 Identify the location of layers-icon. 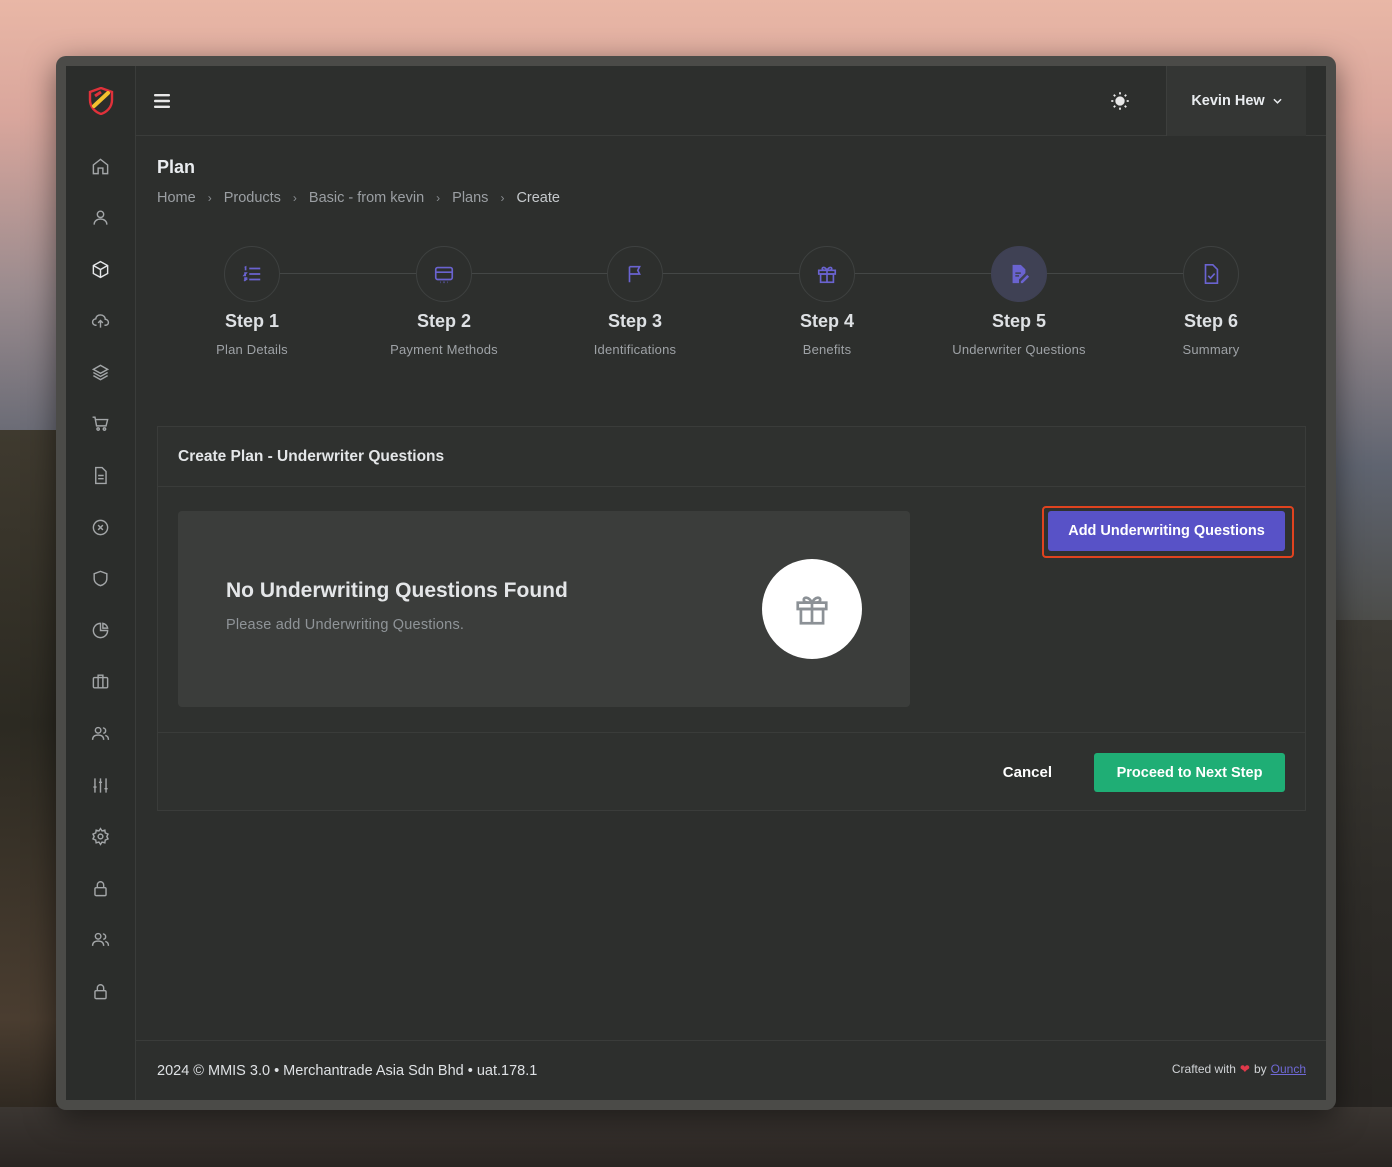
(100, 372).